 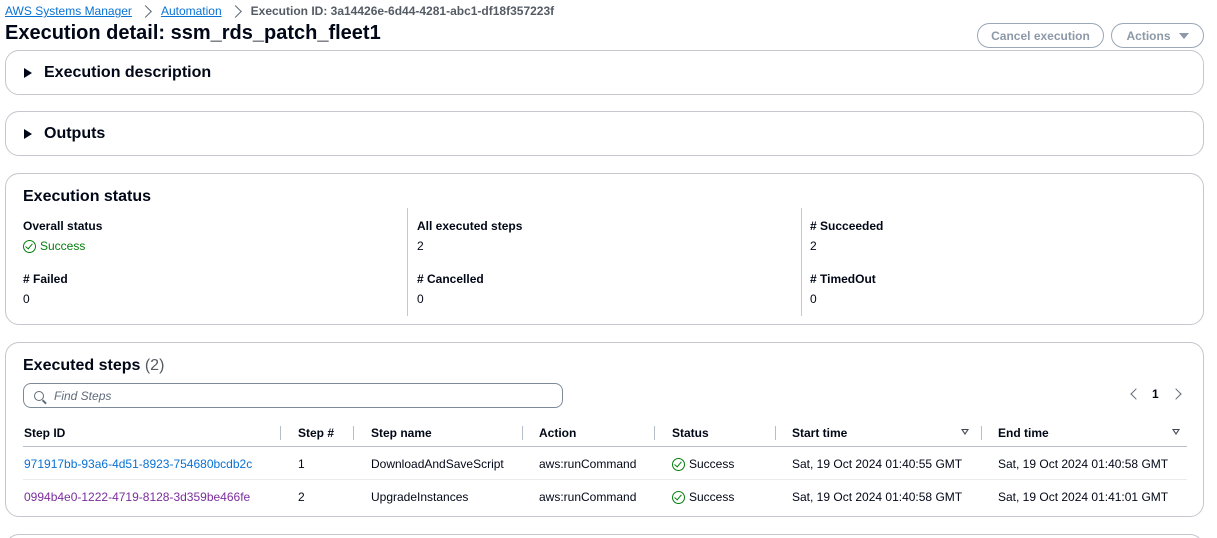 I want to click on all-executed-steps-label: All executed steps, so click(x=470, y=226).